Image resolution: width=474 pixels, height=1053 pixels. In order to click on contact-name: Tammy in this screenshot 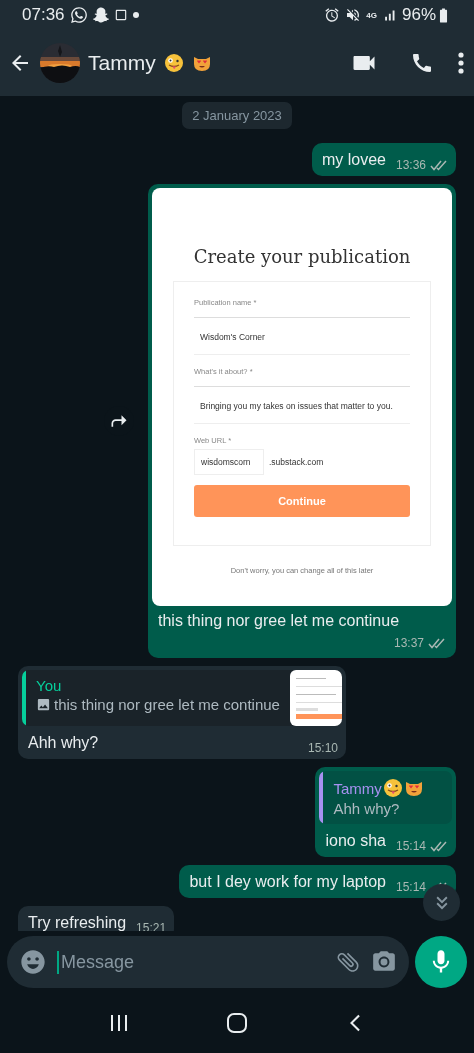, I will do `click(122, 63)`.